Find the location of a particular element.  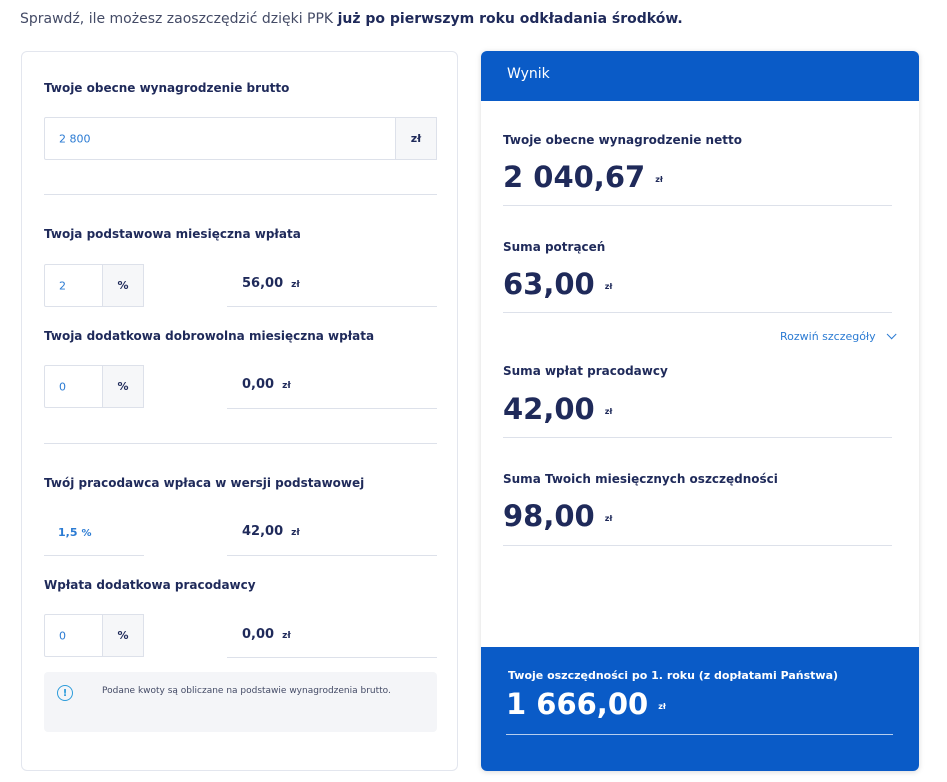

chevron-down-icon is located at coordinates (891, 334).